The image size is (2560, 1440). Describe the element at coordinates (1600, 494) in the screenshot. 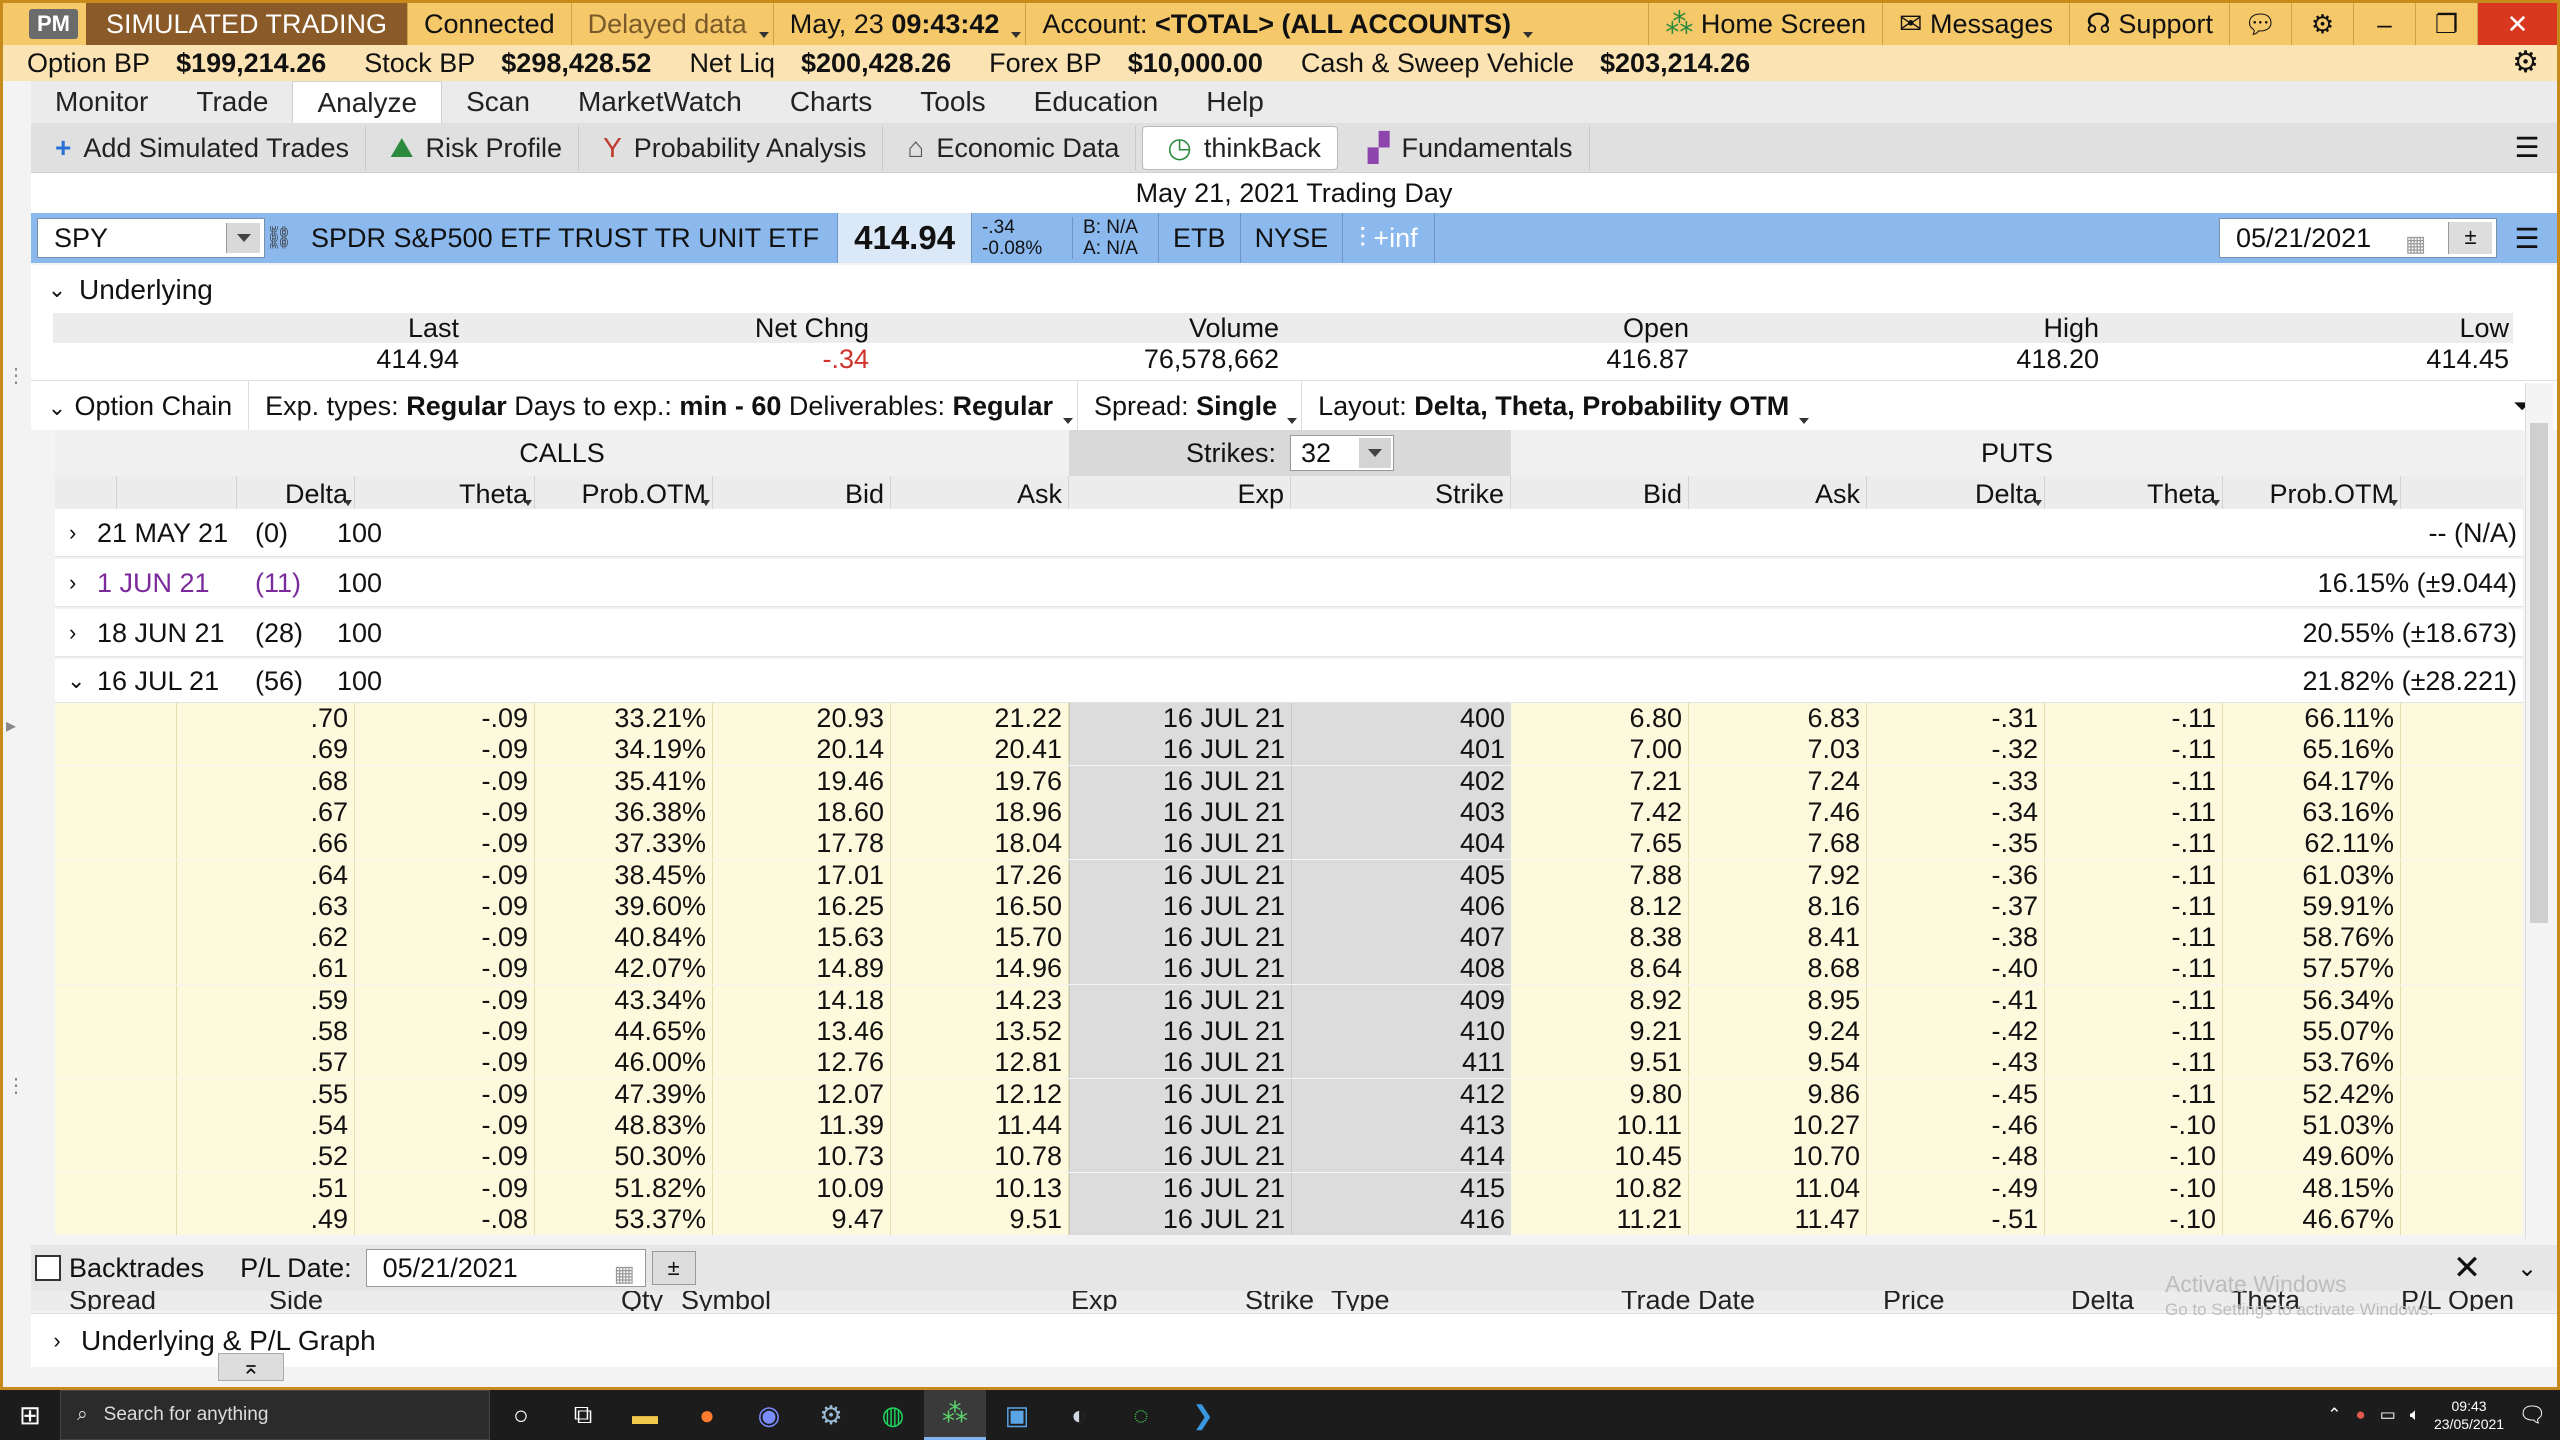

I see `col-put-bid: Bid` at that location.